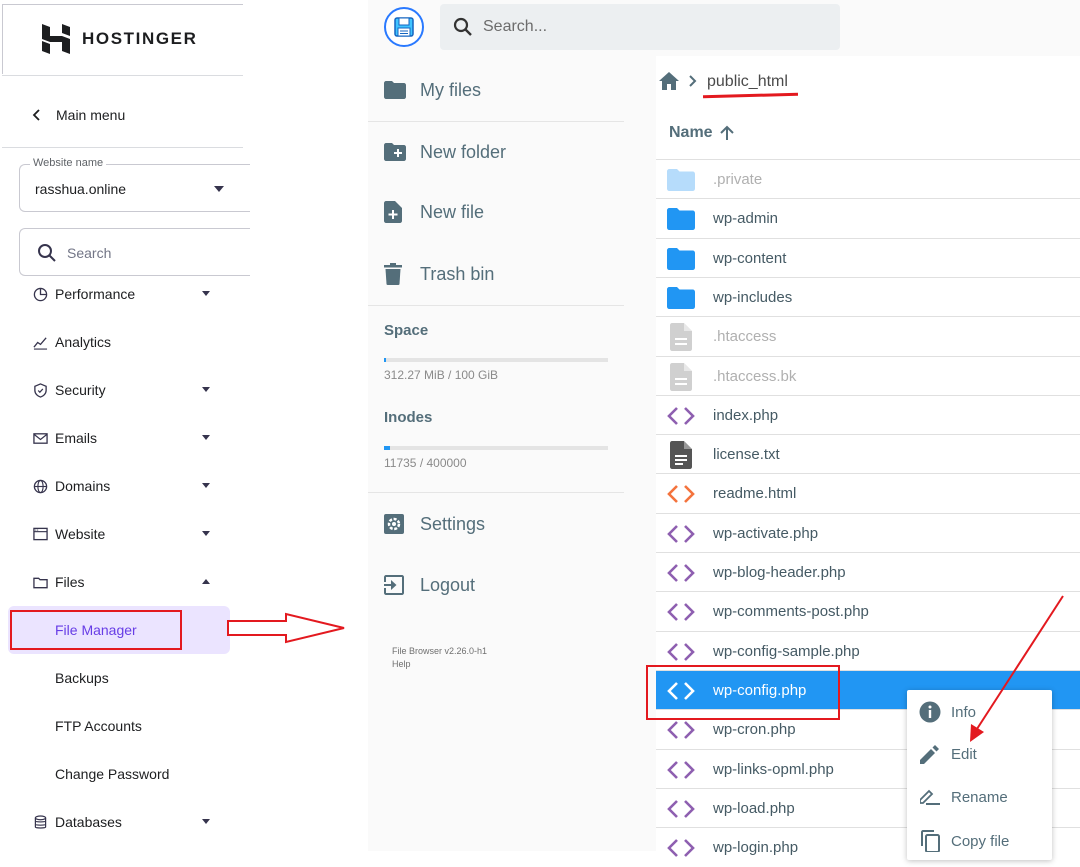 This screenshot has width=1080, height=867. I want to click on menu-new-folder: New folder, so click(504, 152).